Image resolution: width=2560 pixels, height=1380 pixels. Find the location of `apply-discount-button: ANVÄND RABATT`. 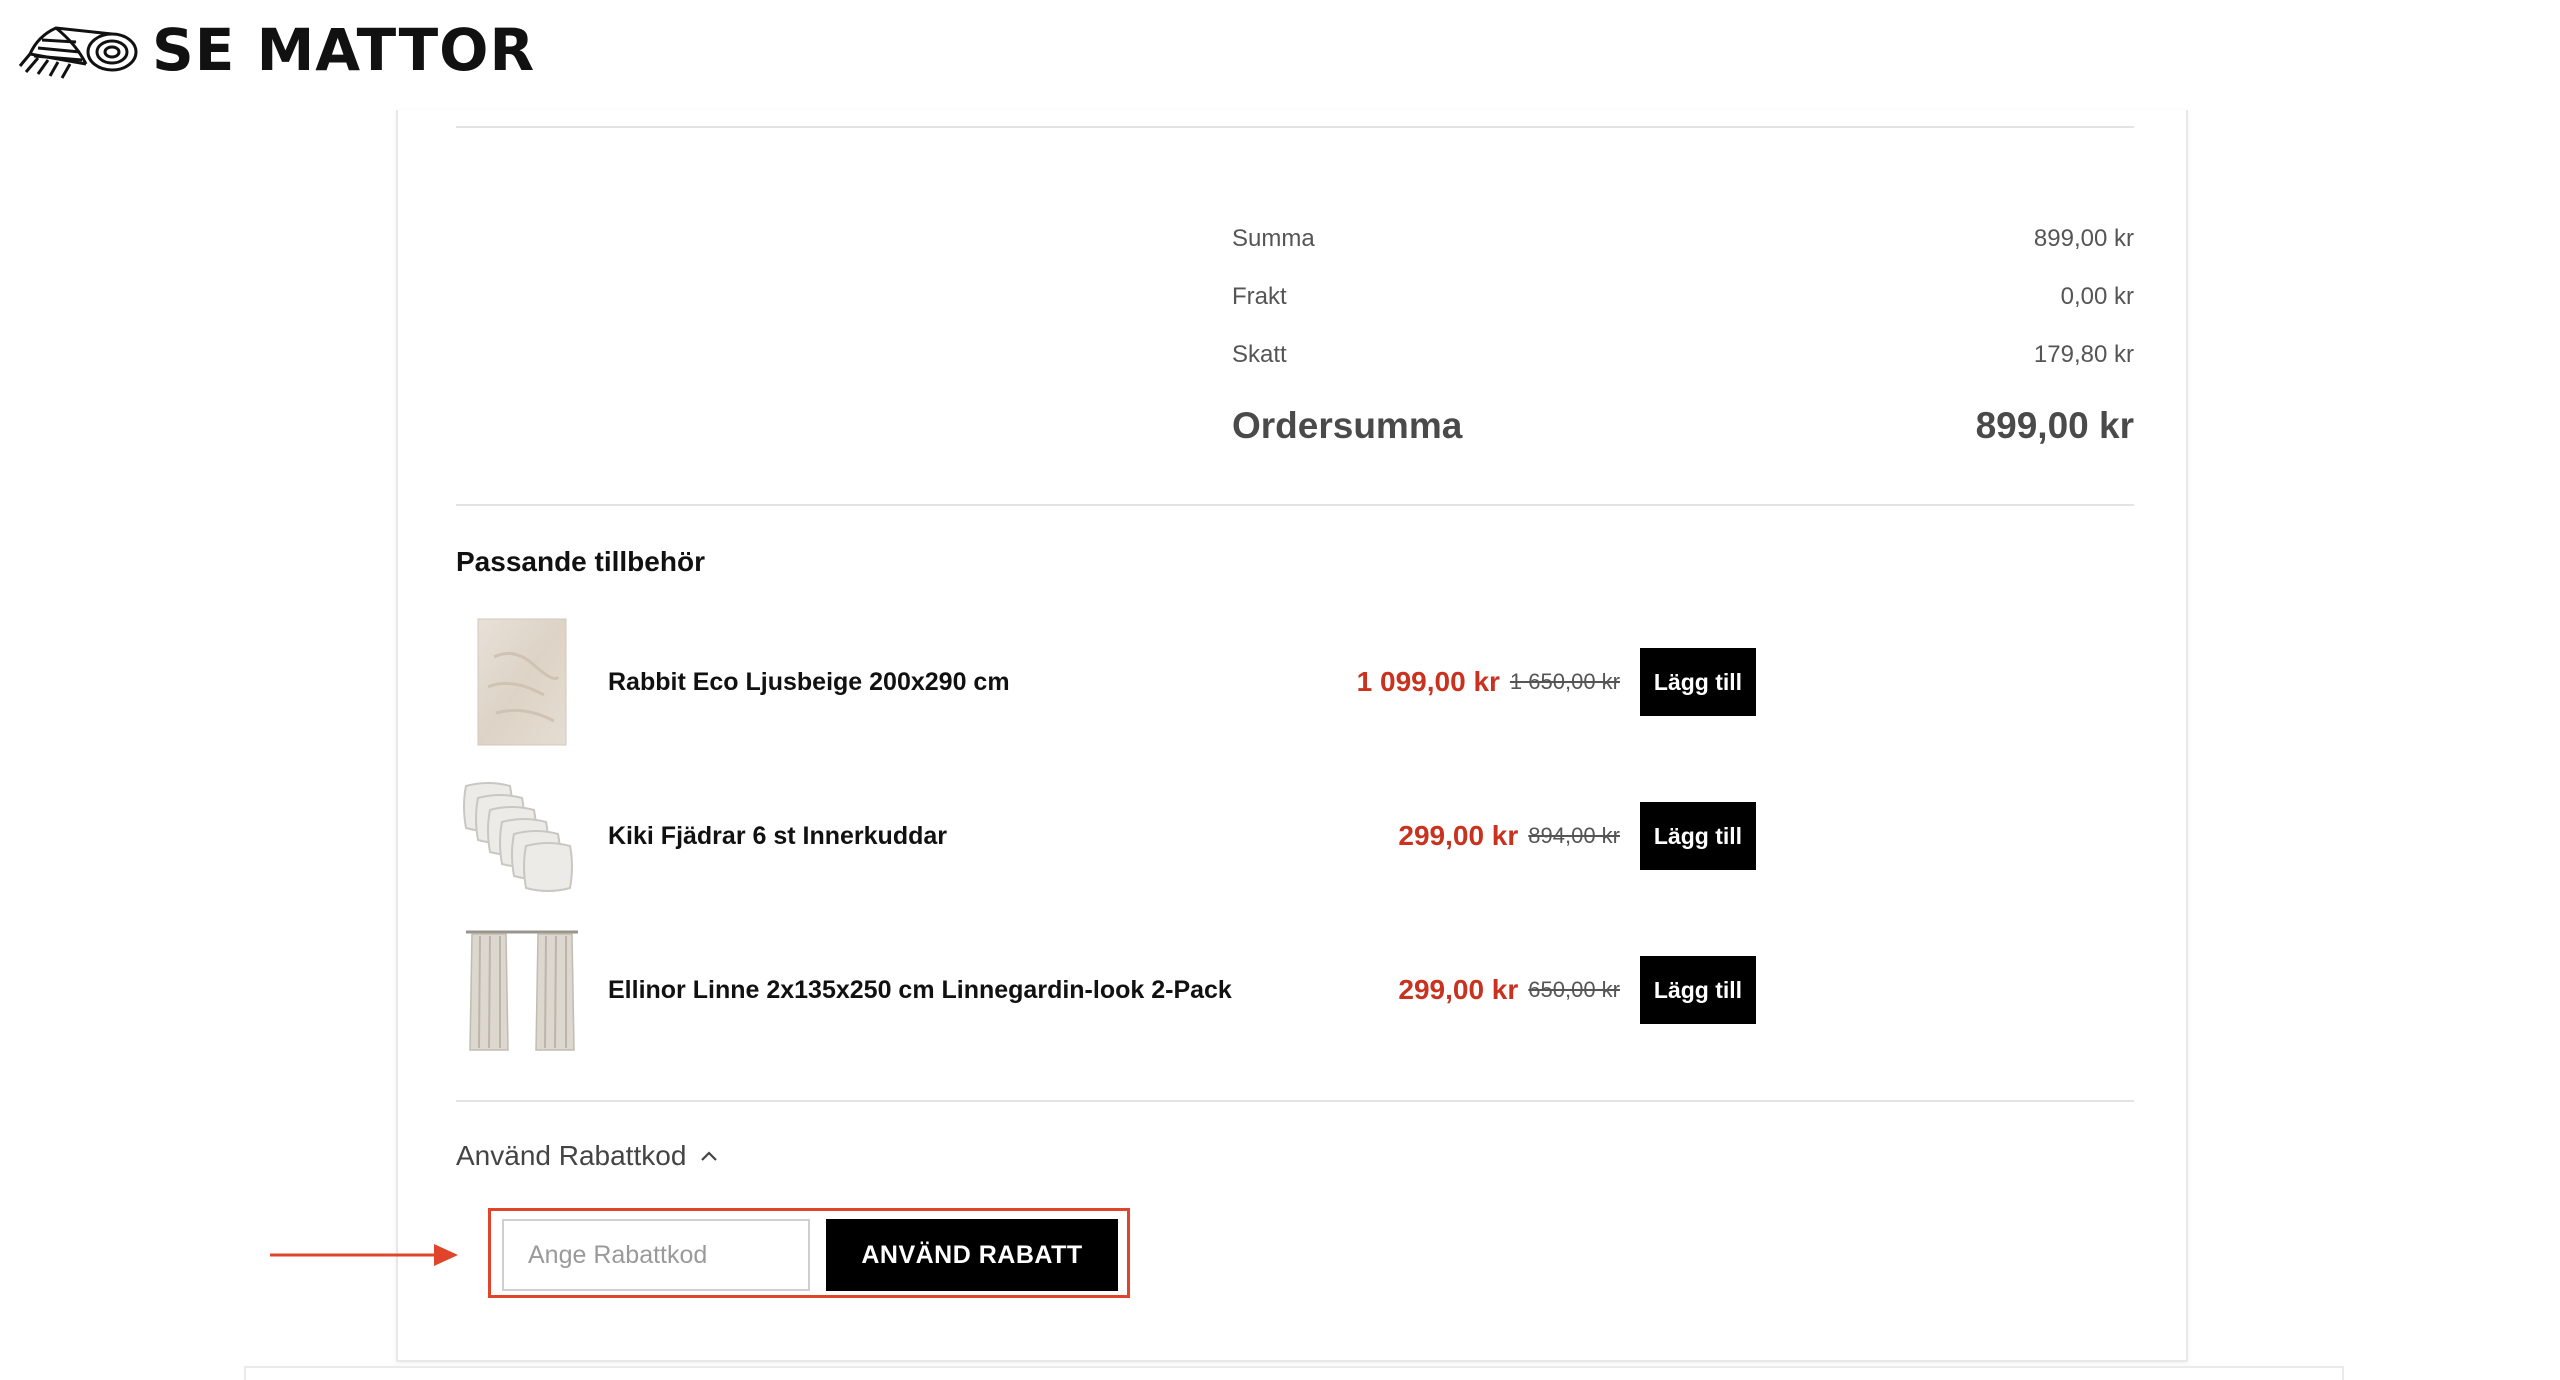

apply-discount-button: ANVÄND RABATT is located at coordinates (972, 1255).